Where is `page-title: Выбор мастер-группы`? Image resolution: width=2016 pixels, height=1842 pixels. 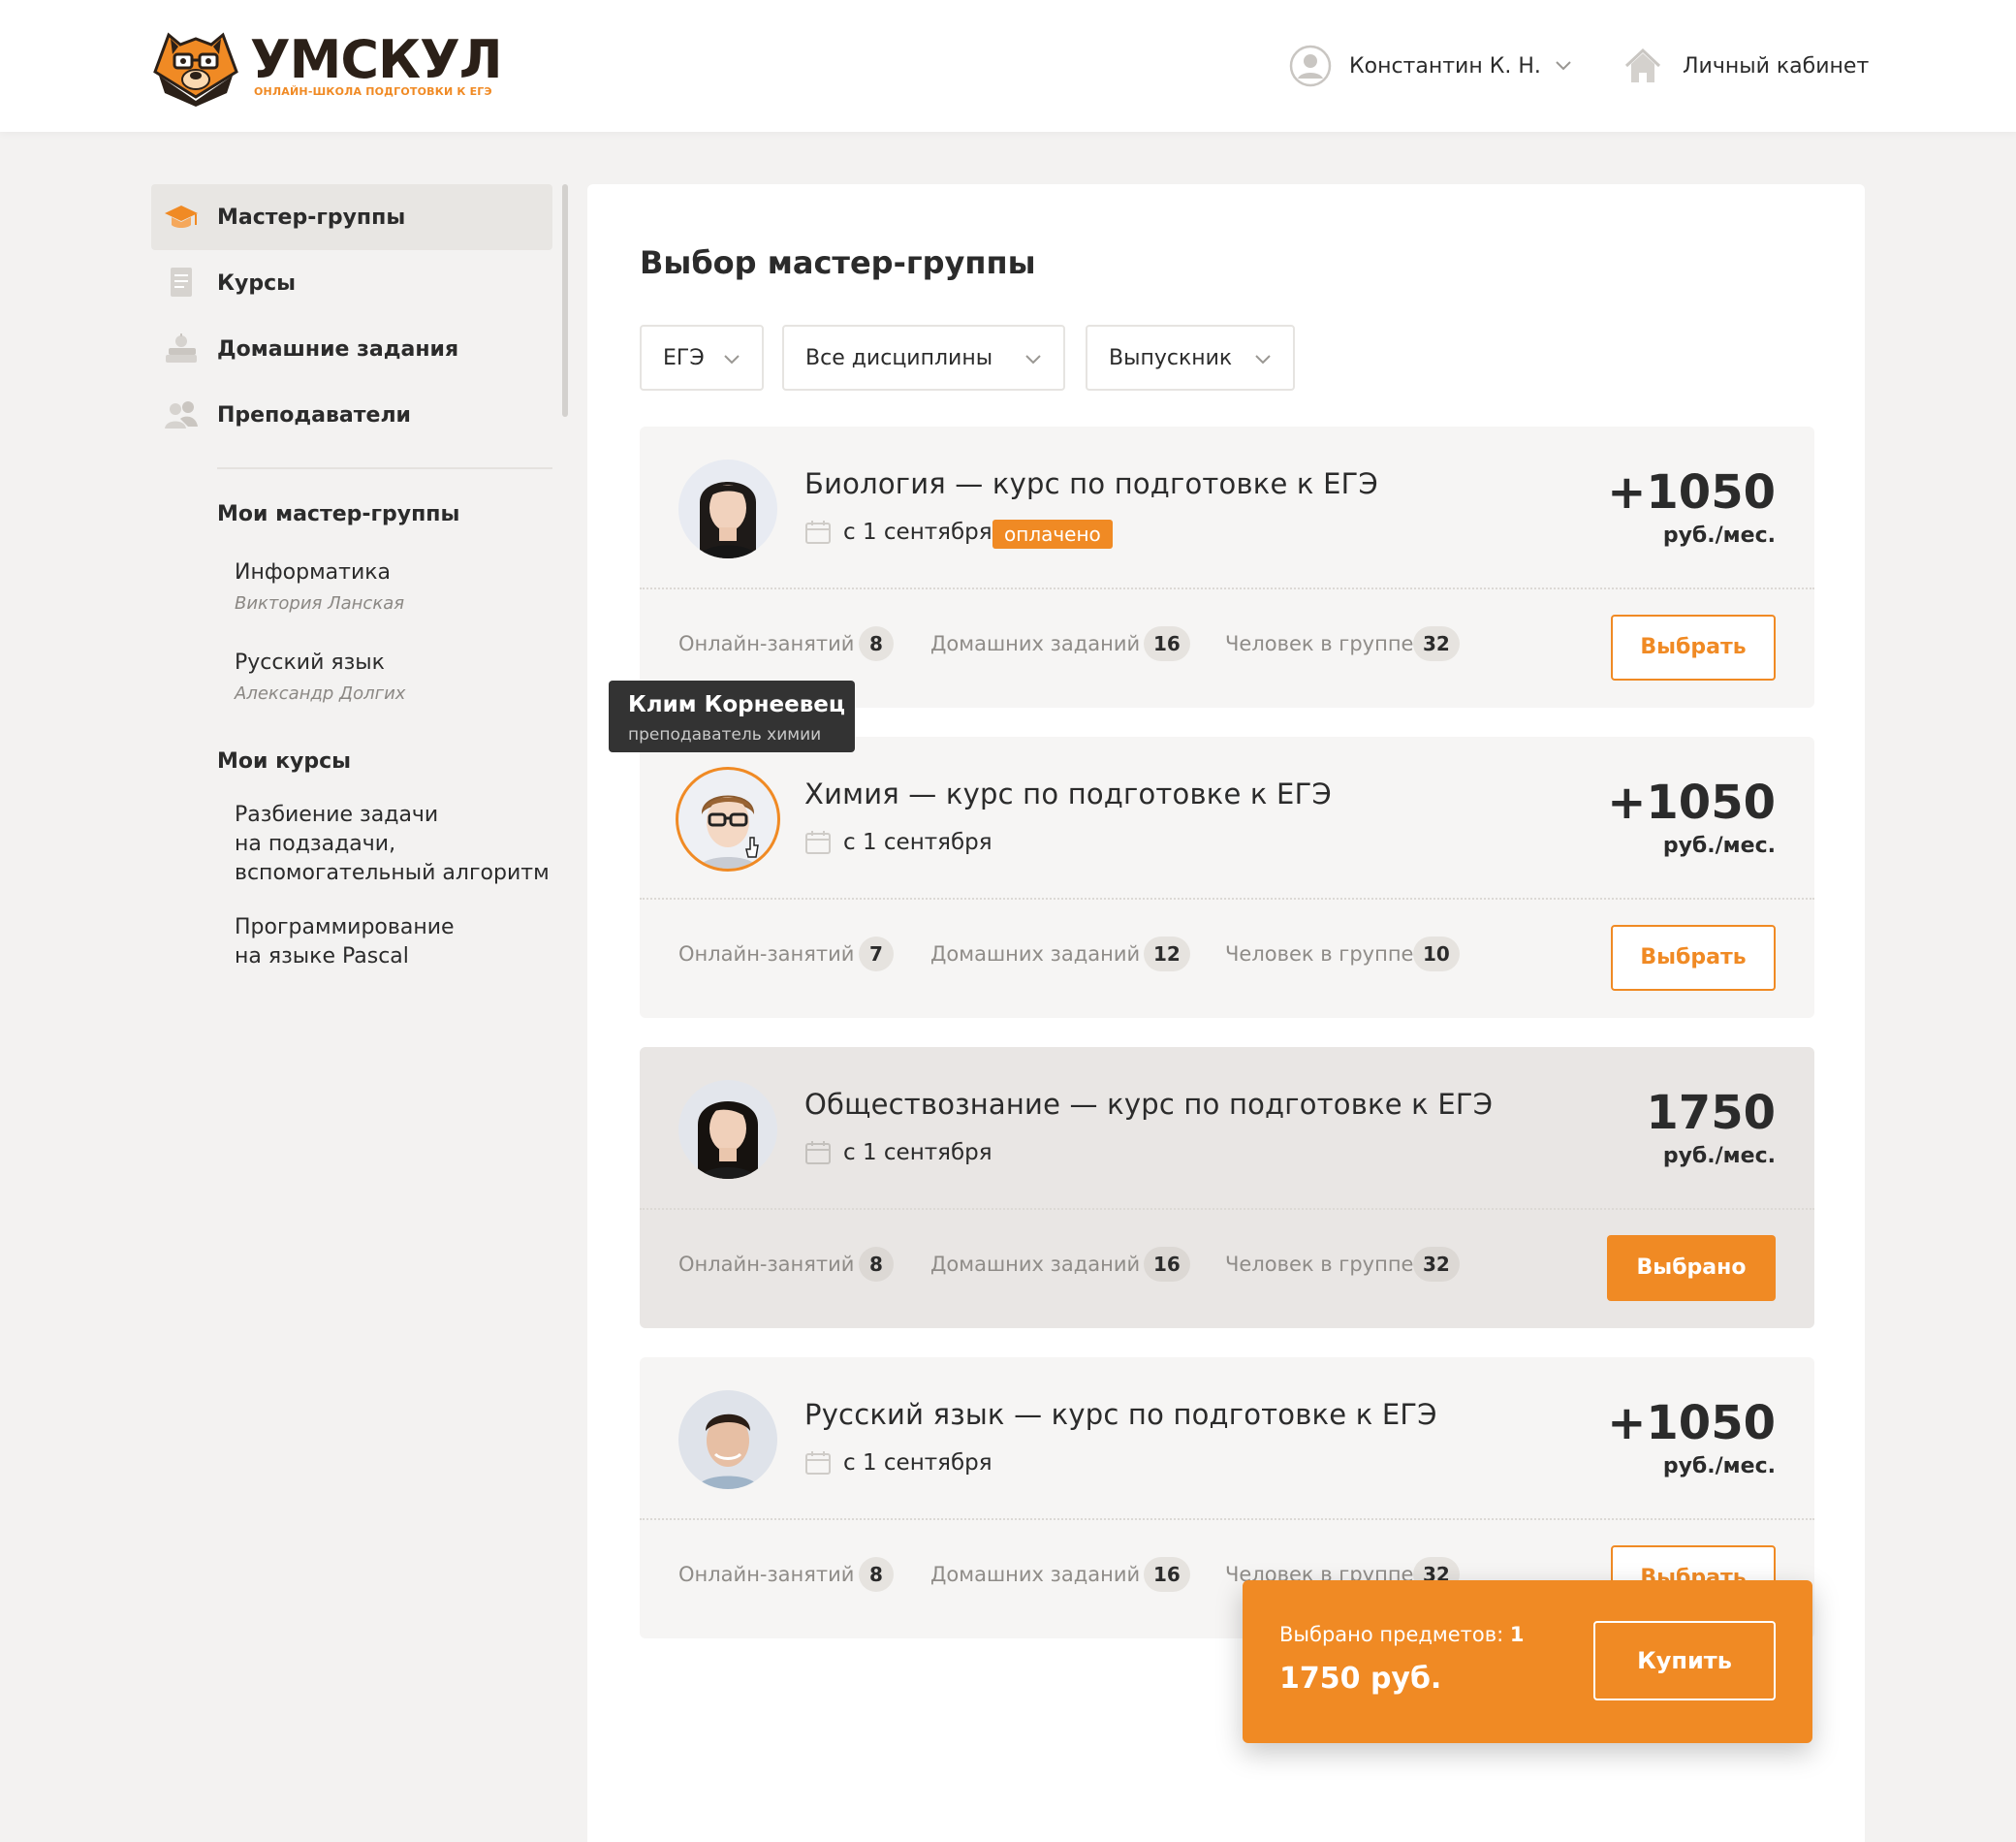
page-title: Выбор мастер-группы is located at coordinates (838, 262).